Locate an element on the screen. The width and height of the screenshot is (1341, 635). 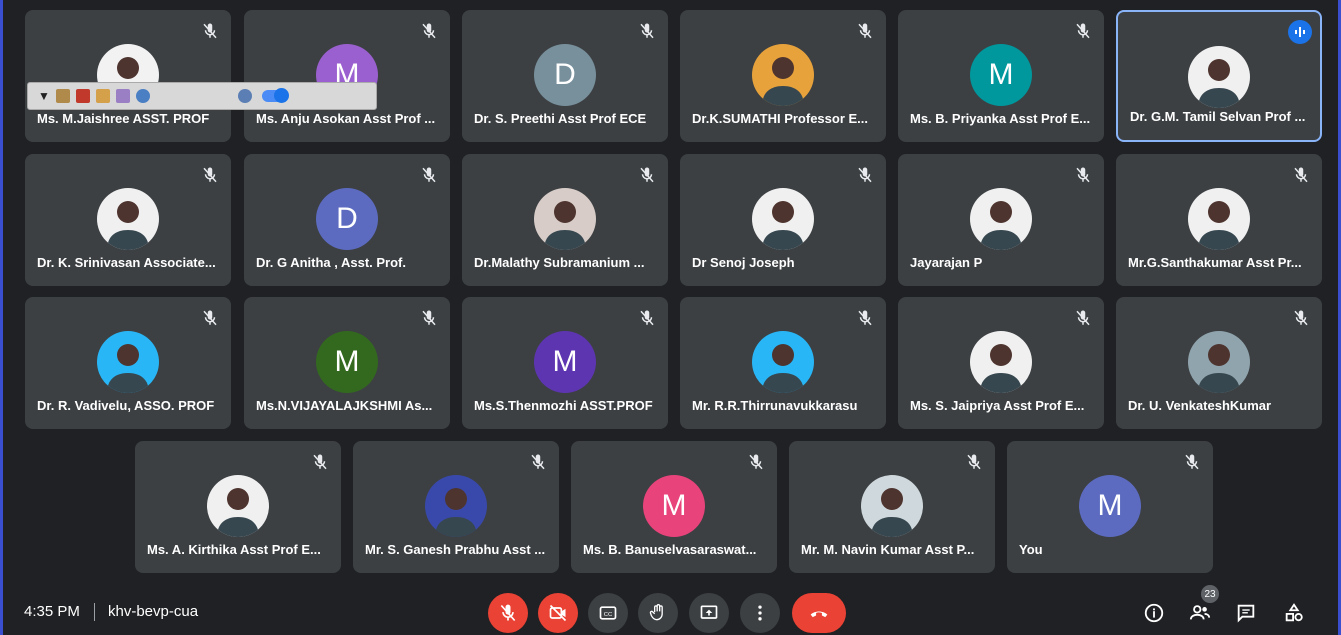
camera-off-button is located at coordinates (558, 613).